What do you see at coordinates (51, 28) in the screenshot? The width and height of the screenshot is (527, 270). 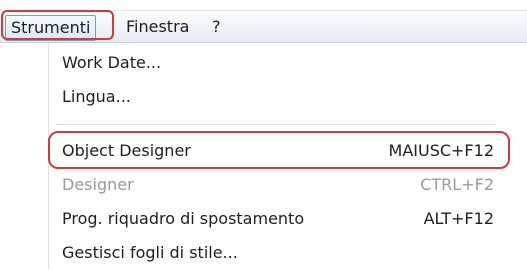 I see `menu-strumenti: Strumenti` at bounding box center [51, 28].